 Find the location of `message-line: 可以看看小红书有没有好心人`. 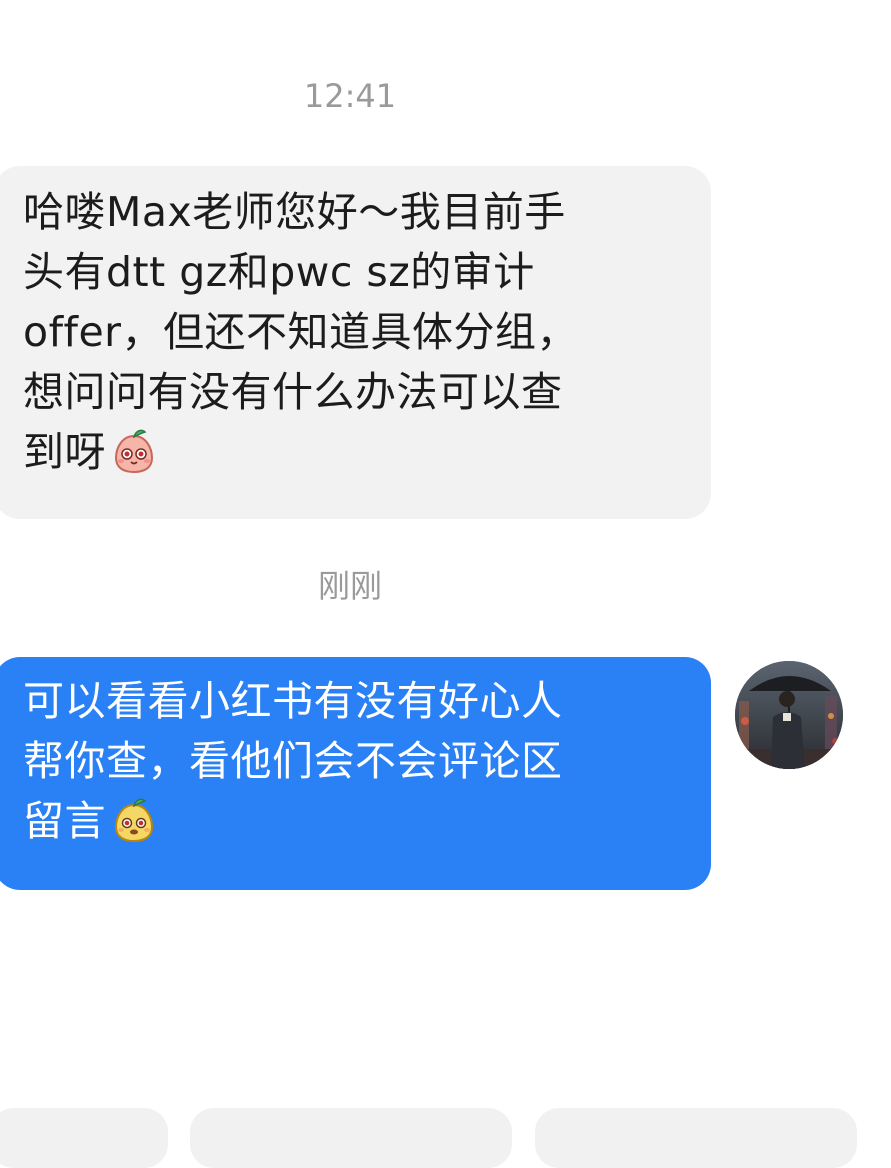

message-line: 可以看看小红书有没有好心人 is located at coordinates (293, 701).